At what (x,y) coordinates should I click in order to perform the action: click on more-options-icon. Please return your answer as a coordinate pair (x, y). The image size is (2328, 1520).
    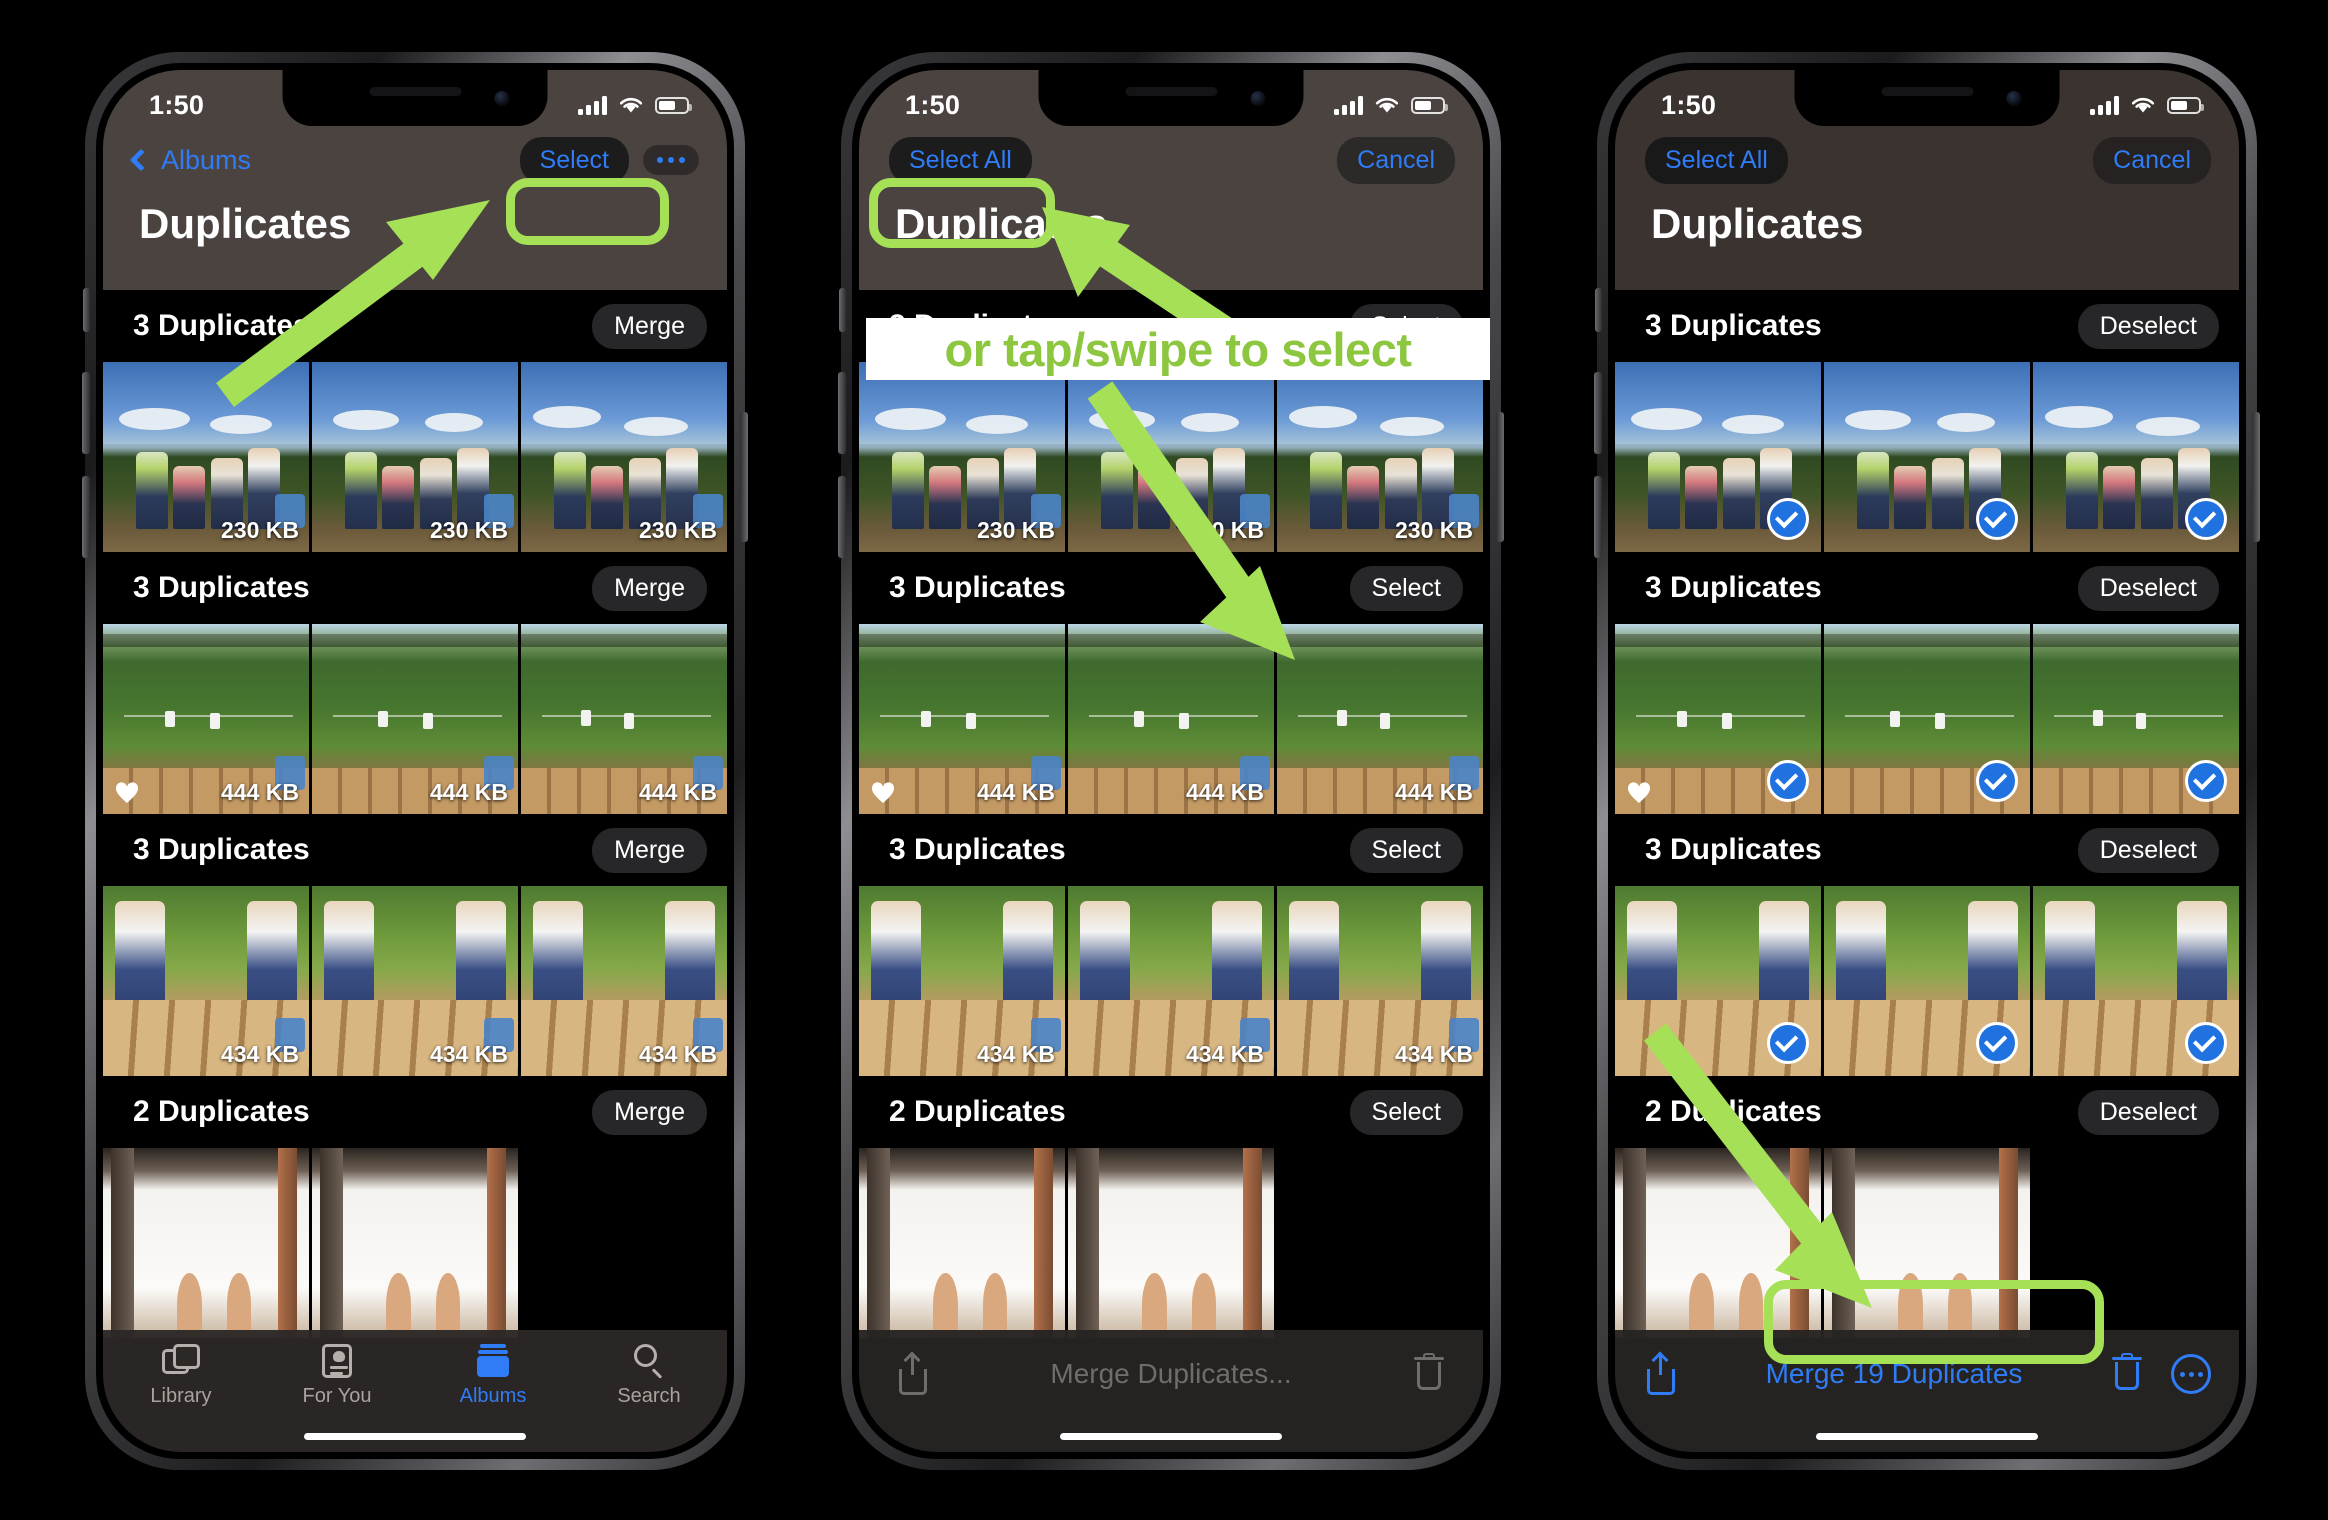
    Looking at the image, I should click on (671, 160).